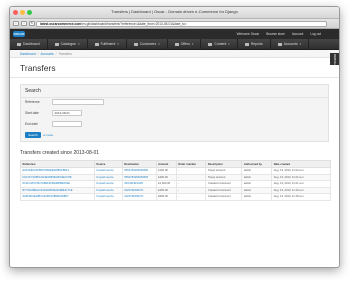 This screenshot has width=350, height=297. What do you see at coordinates (334, 59) in the screenshot?
I see `debug-toolbar-tab: DEBUG` at bounding box center [334, 59].